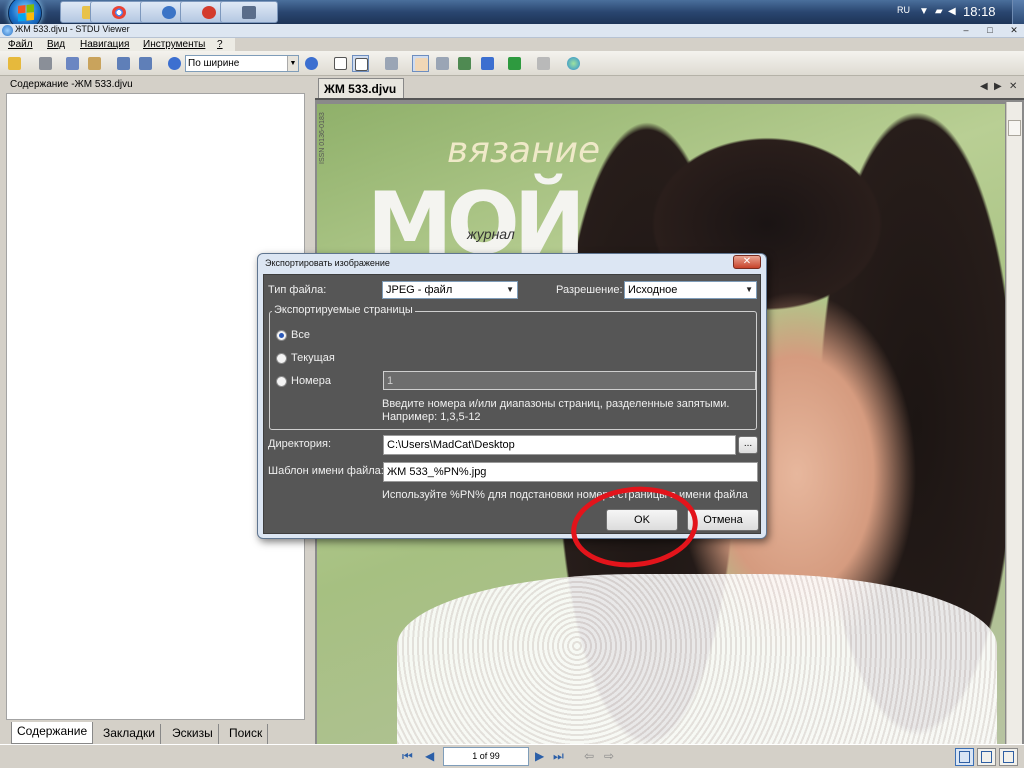  I want to click on file-type-select: JPEG - файл ▼, so click(450, 290).